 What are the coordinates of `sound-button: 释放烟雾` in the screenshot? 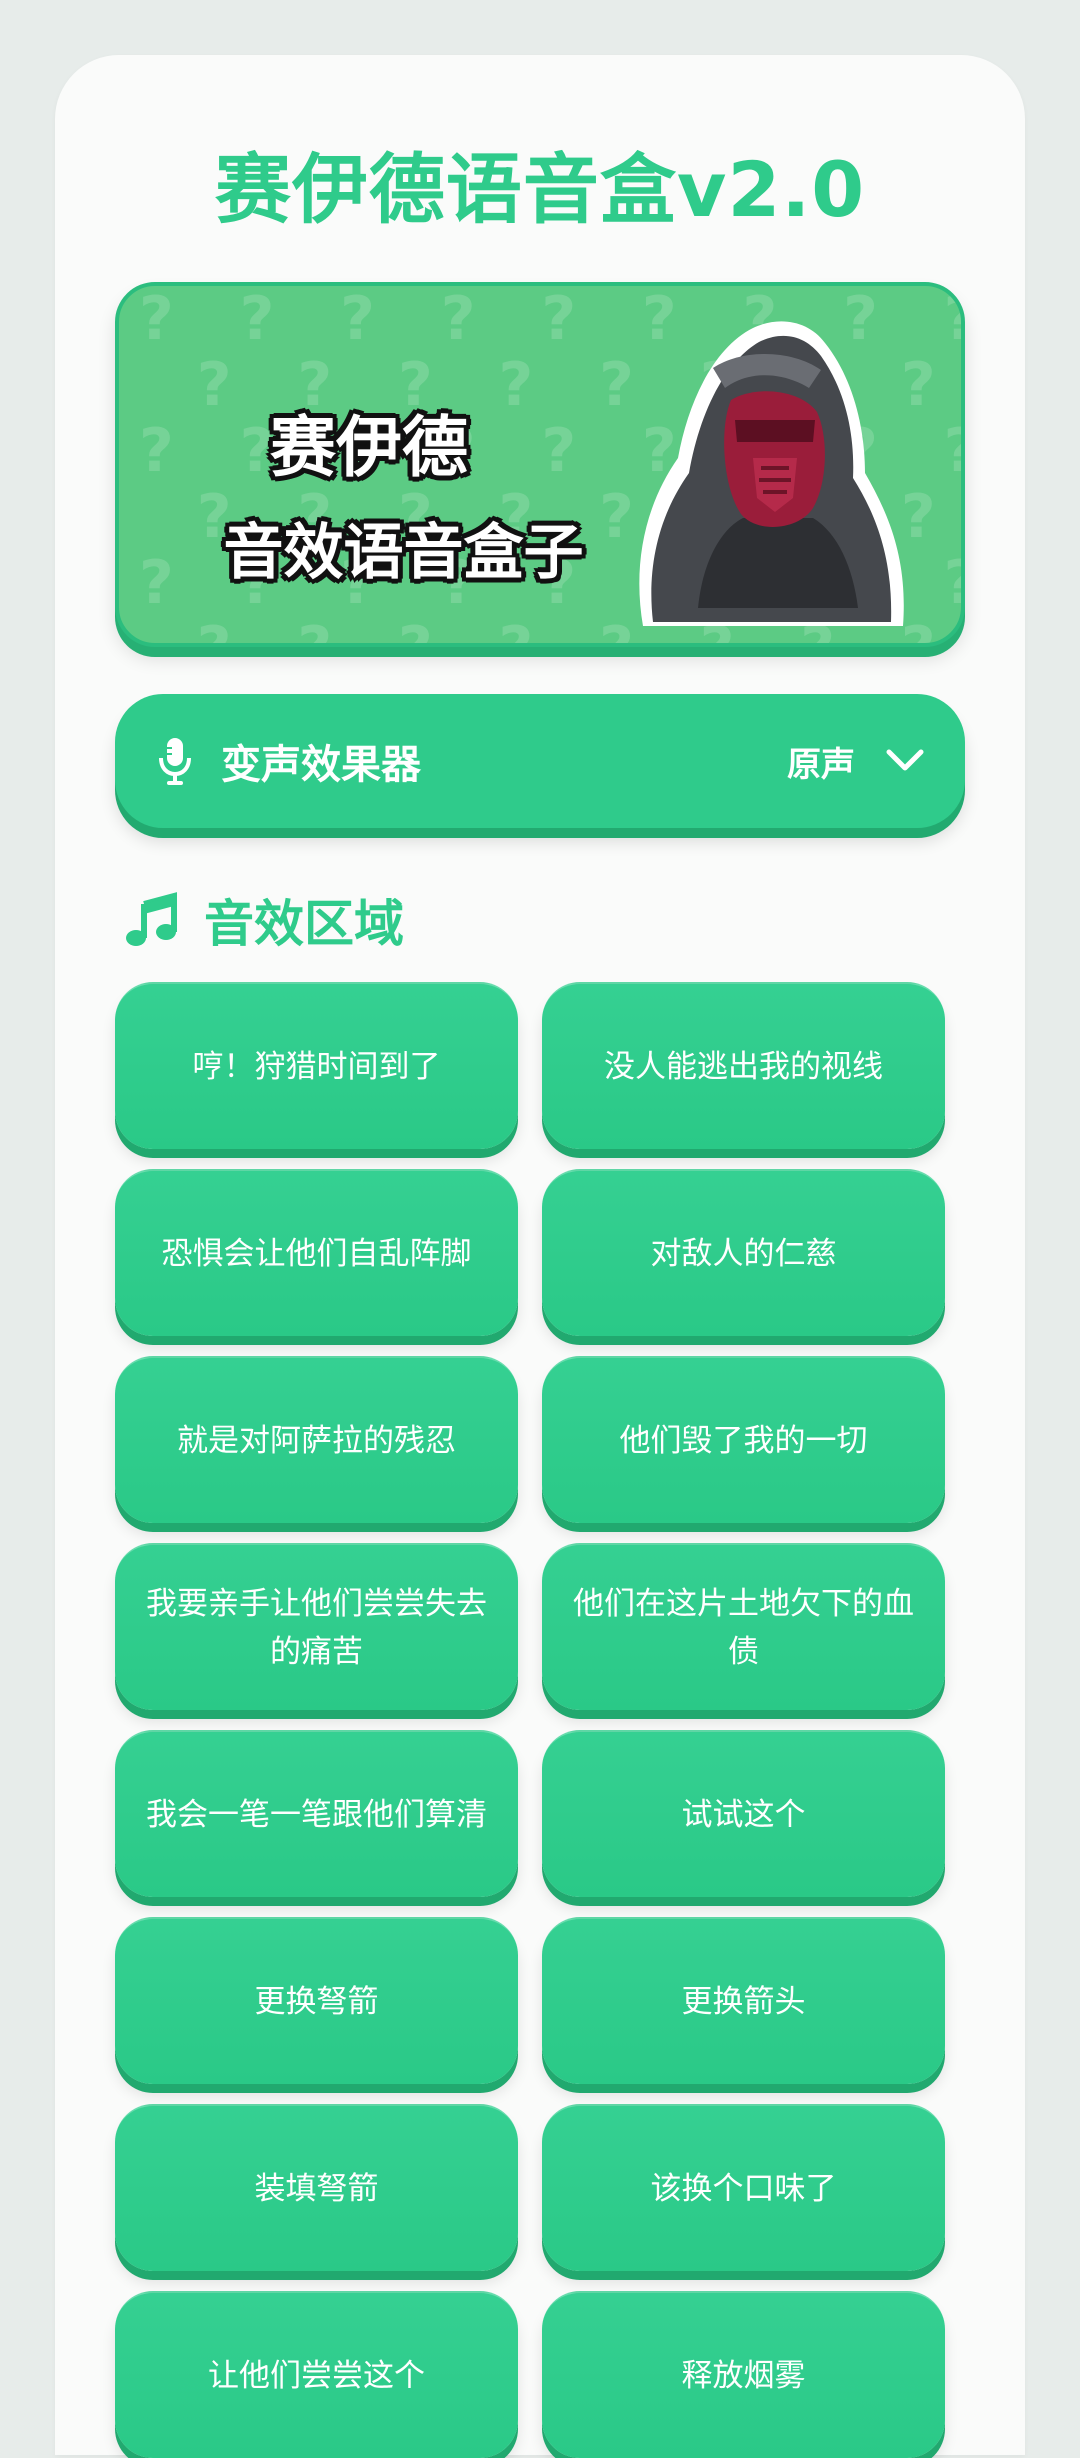 It's located at (743, 2374).